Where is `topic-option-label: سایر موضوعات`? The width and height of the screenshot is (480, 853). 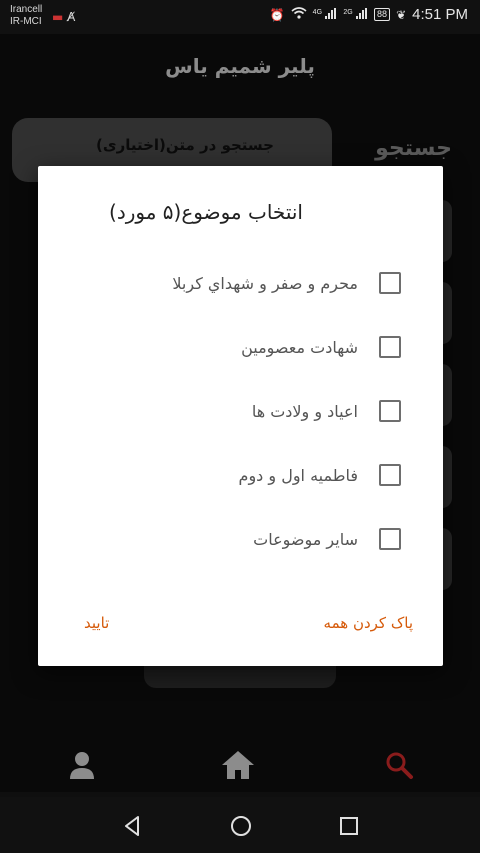 topic-option-label: سایر موضوعات is located at coordinates (305, 539).